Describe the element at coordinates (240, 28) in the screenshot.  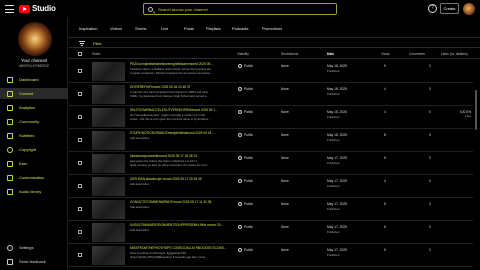
I see `tab-podcasts: Podcasts` at that location.